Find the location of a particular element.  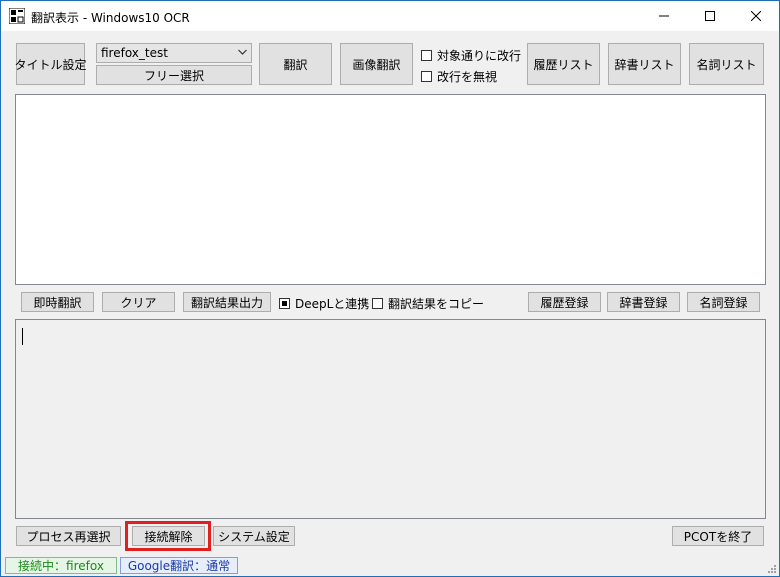

process-select-value: firefox_test is located at coordinates (134, 53).